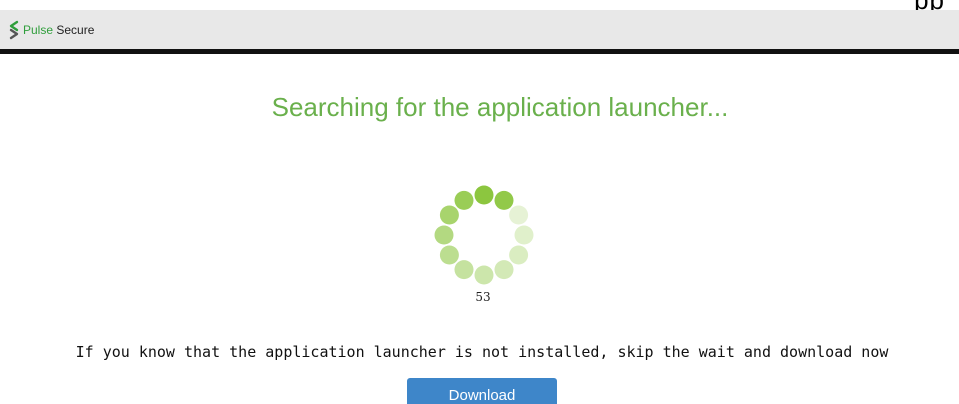 The width and height of the screenshot is (959, 404). What do you see at coordinates (479, 51) in the screenshot?
I see `header-divider` at bounding box center [479, 51].